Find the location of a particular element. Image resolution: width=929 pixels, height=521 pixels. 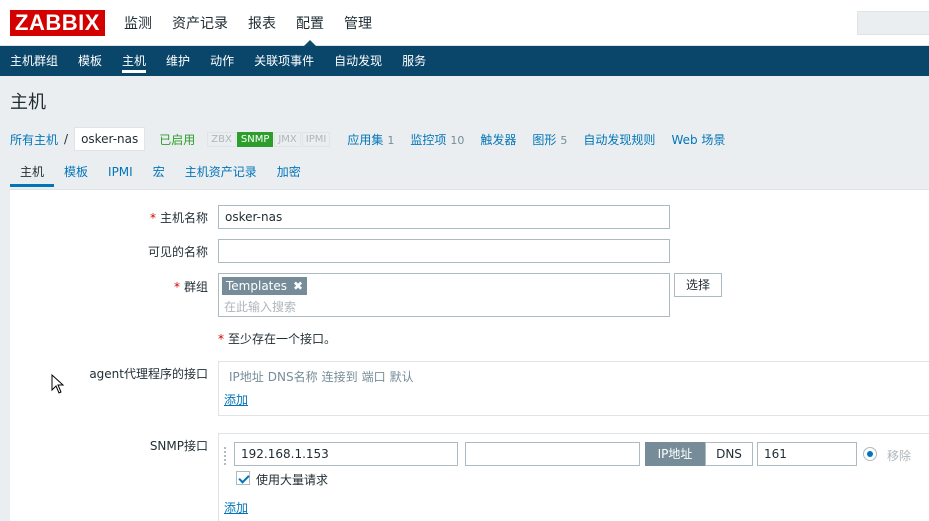

nav-triggers-link: 触发器 is located at coordinates (498, 139).